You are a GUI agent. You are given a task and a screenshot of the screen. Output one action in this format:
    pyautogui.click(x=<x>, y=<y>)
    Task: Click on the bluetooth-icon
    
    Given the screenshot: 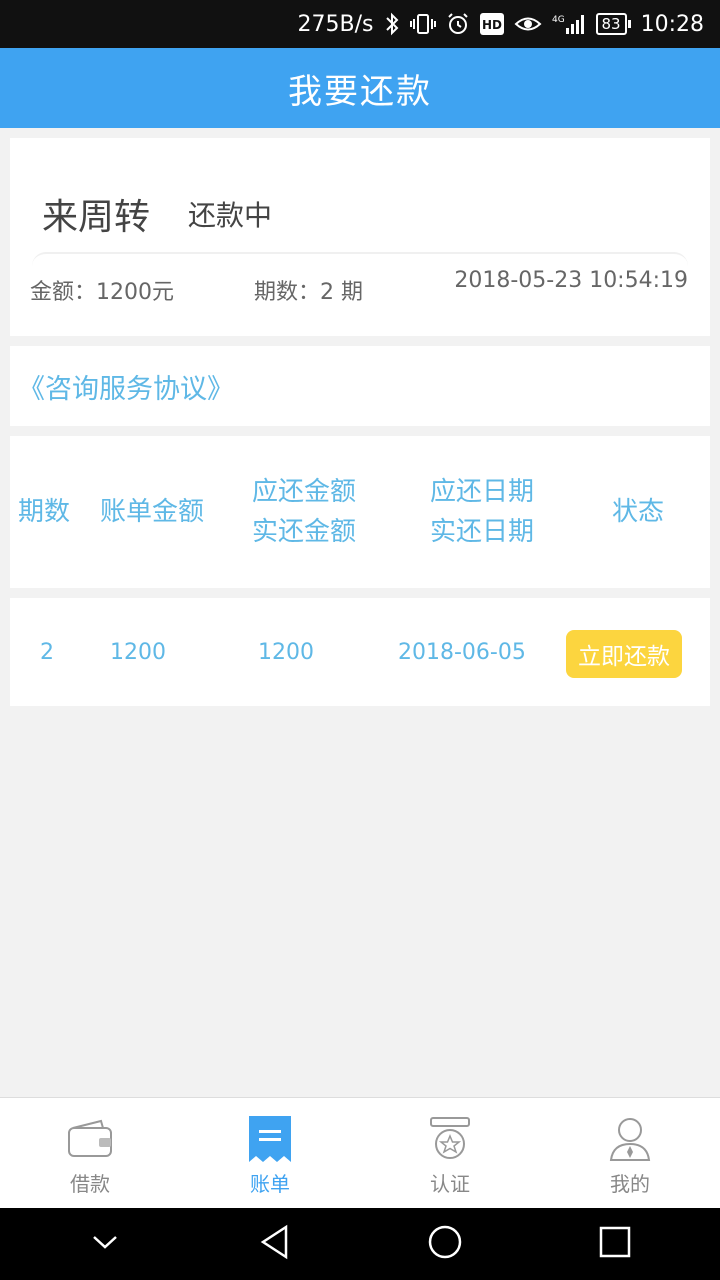 What is the action you would take?
    pyautogui.click(x=392, y=24)
    